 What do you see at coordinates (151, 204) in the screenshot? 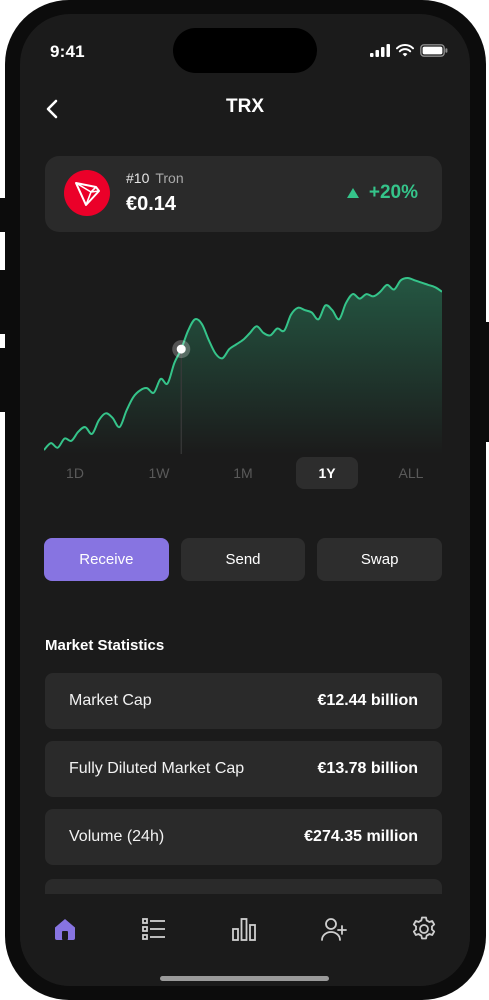
I see `coin-price: €0.14` at bounding box center [151, 204].